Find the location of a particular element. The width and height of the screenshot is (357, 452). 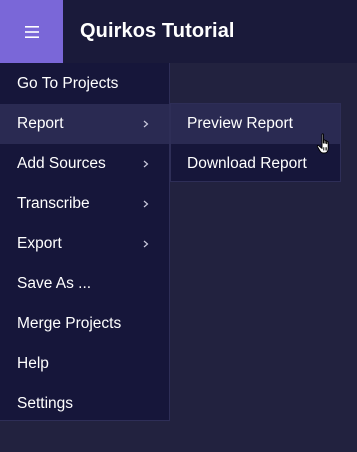

top-bar: Quirkos Tutorial is located at coordinates (178, 31).